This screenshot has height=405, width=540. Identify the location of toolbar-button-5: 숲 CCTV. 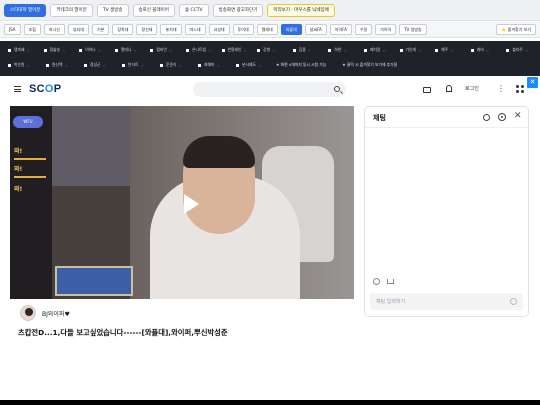
(193, 10).